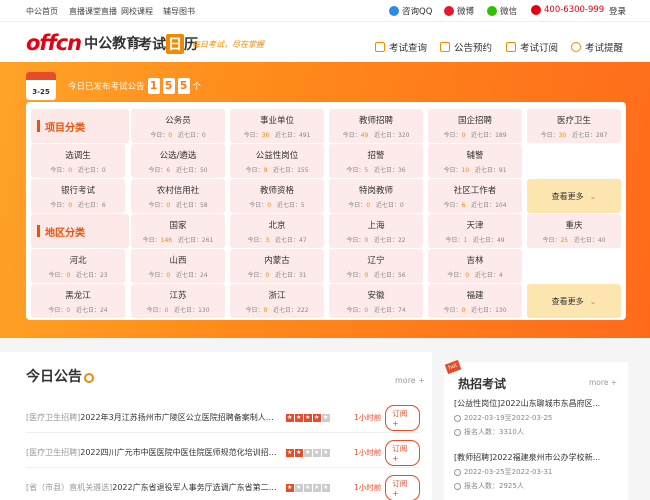 The width and height of the screenshot is (650, 500). What do you see at coordinates (475, 266) in the screenshot?
I see `category-cell: 吉林 今日：0 近七日：4` at bounding box center [475, 266].